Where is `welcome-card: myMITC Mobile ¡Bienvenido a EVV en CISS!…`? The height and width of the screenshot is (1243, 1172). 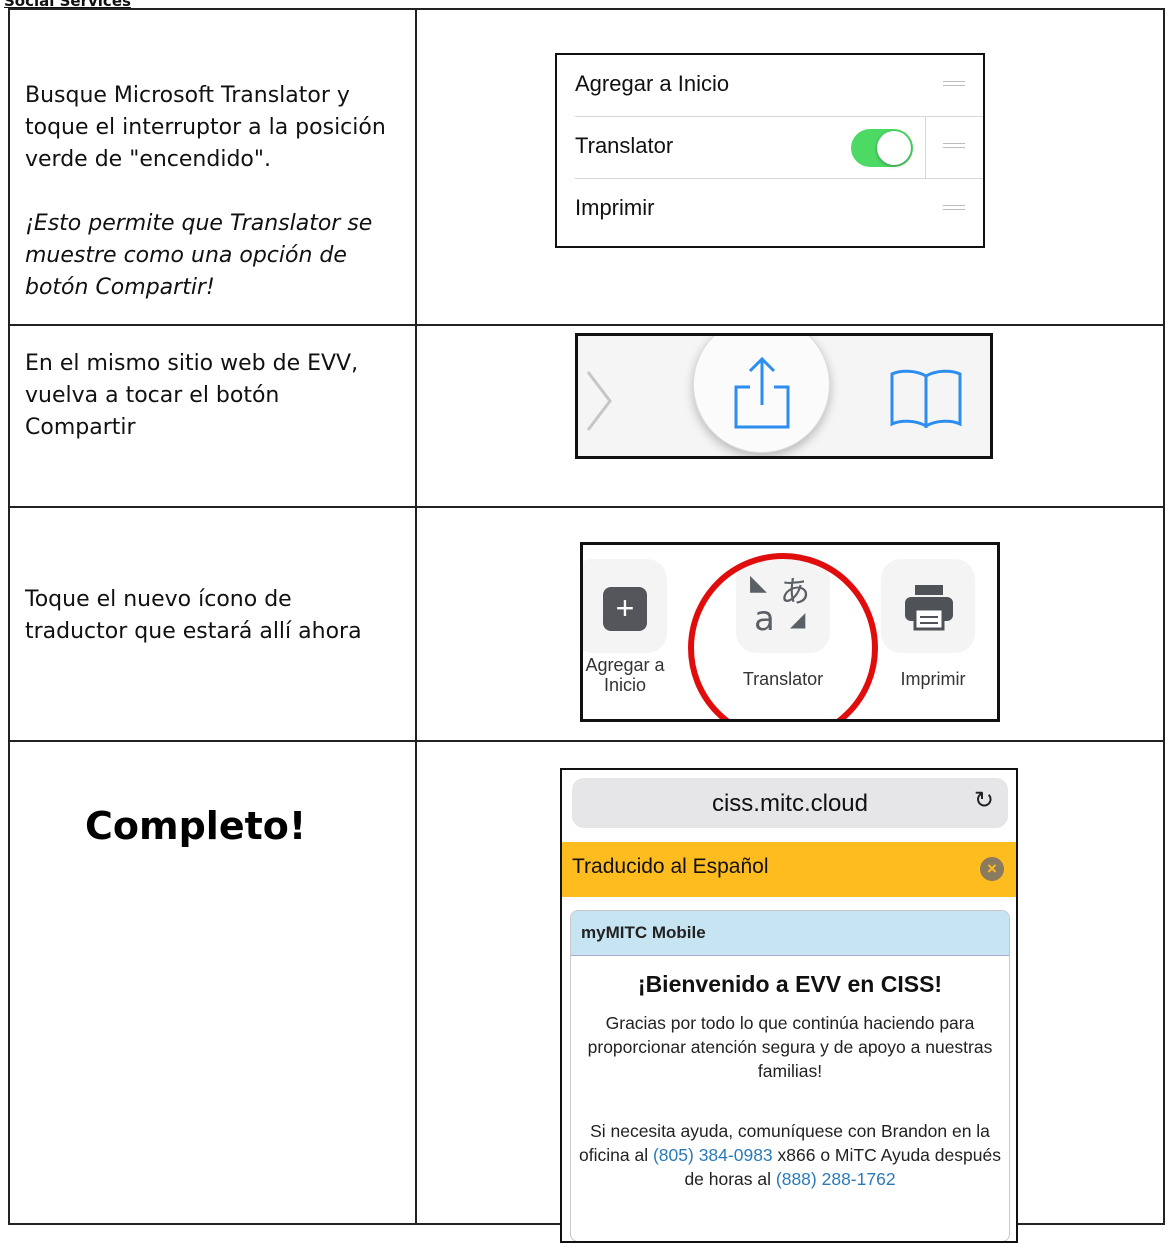 welcome-card: myMITC Mobile ¡Bienvenido a EVV en CISS!… is located at coordinates (790, 1075).